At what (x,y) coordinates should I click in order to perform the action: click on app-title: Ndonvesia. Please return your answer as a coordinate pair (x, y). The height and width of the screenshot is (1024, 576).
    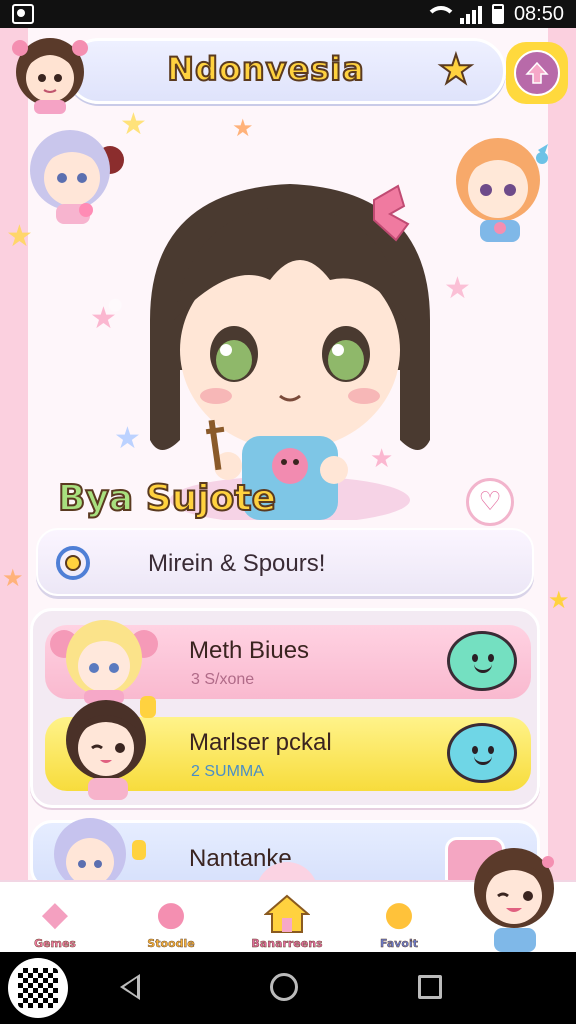
    Looking at the image, I should click on (265, 69).